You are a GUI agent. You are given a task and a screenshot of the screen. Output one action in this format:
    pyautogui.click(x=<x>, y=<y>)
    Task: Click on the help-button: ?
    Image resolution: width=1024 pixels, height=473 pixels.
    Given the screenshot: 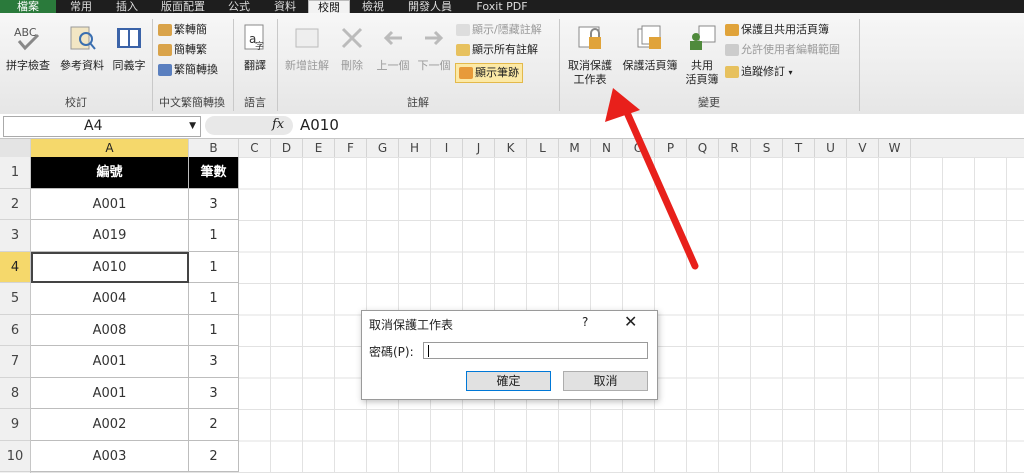 What is the action you would take?
    pyautogui.click(x=585, y=322)
    